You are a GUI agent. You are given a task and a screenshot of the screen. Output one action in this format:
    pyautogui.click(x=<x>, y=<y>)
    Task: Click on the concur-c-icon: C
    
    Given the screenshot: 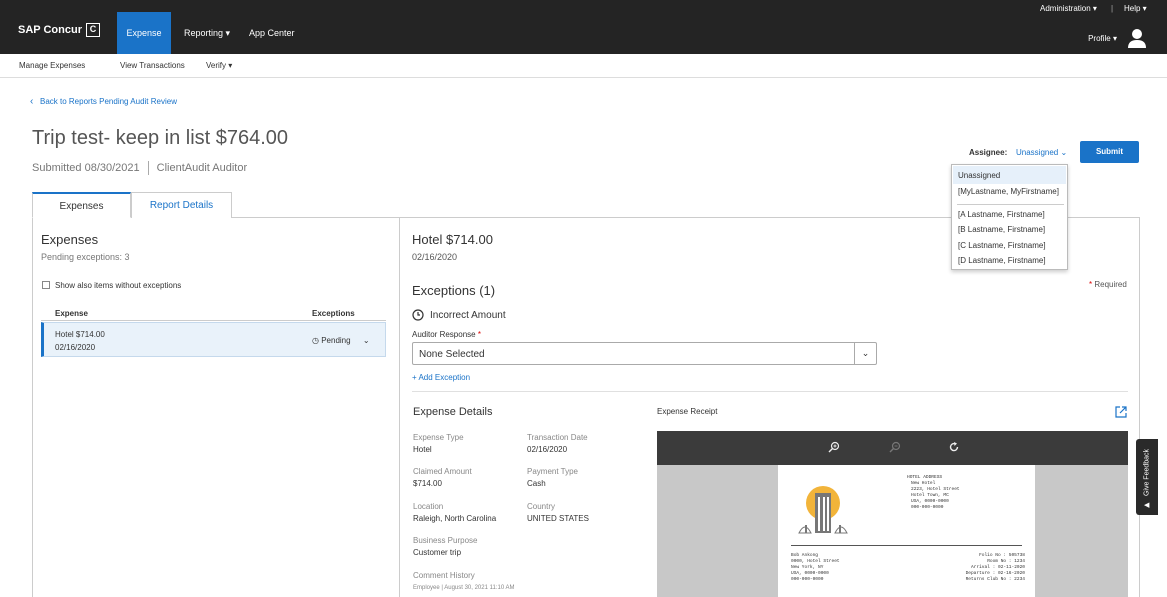 What is the action you would take?
    pyautogui.click(x=92, y=30)
    